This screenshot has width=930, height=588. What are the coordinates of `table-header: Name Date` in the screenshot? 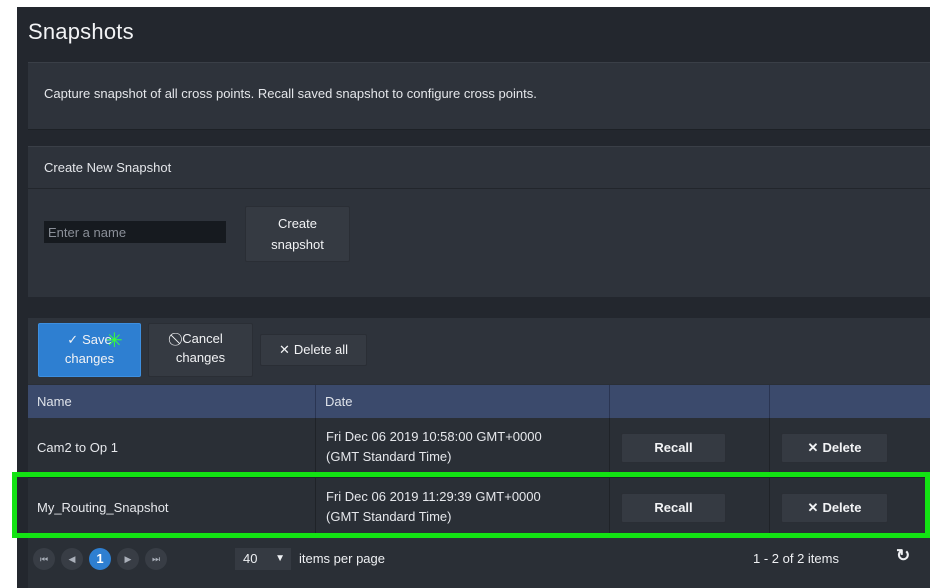 It's located at (479, 401).